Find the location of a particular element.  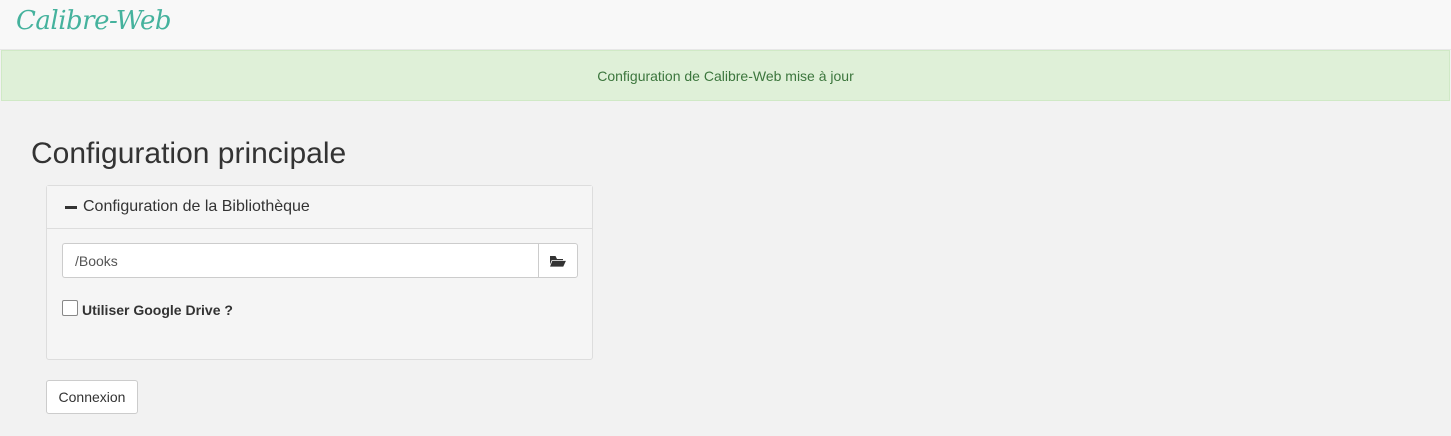

browse-folder-button is located at coordinates (558, 260).